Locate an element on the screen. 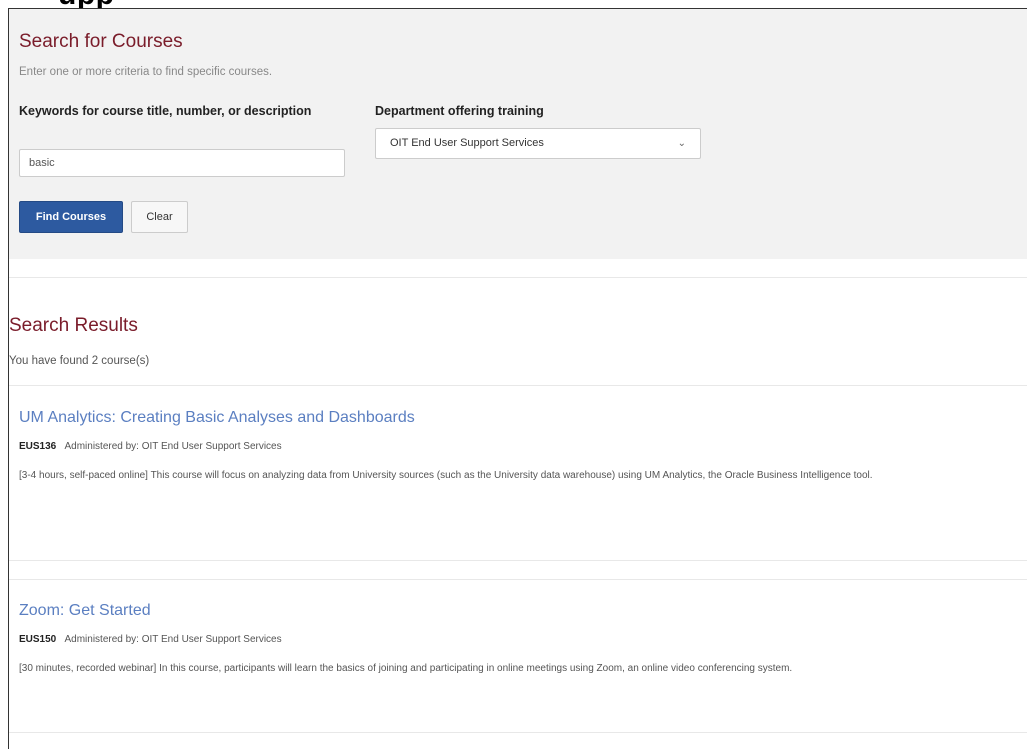  course-code: EUS150 is located at coordinates (38, 639).